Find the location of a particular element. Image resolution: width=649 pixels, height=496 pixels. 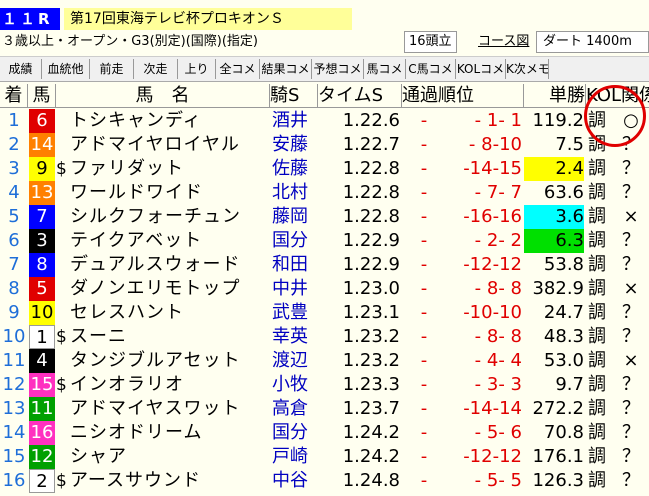

col-jockey: 騎S is located at coordinates (294, 96).